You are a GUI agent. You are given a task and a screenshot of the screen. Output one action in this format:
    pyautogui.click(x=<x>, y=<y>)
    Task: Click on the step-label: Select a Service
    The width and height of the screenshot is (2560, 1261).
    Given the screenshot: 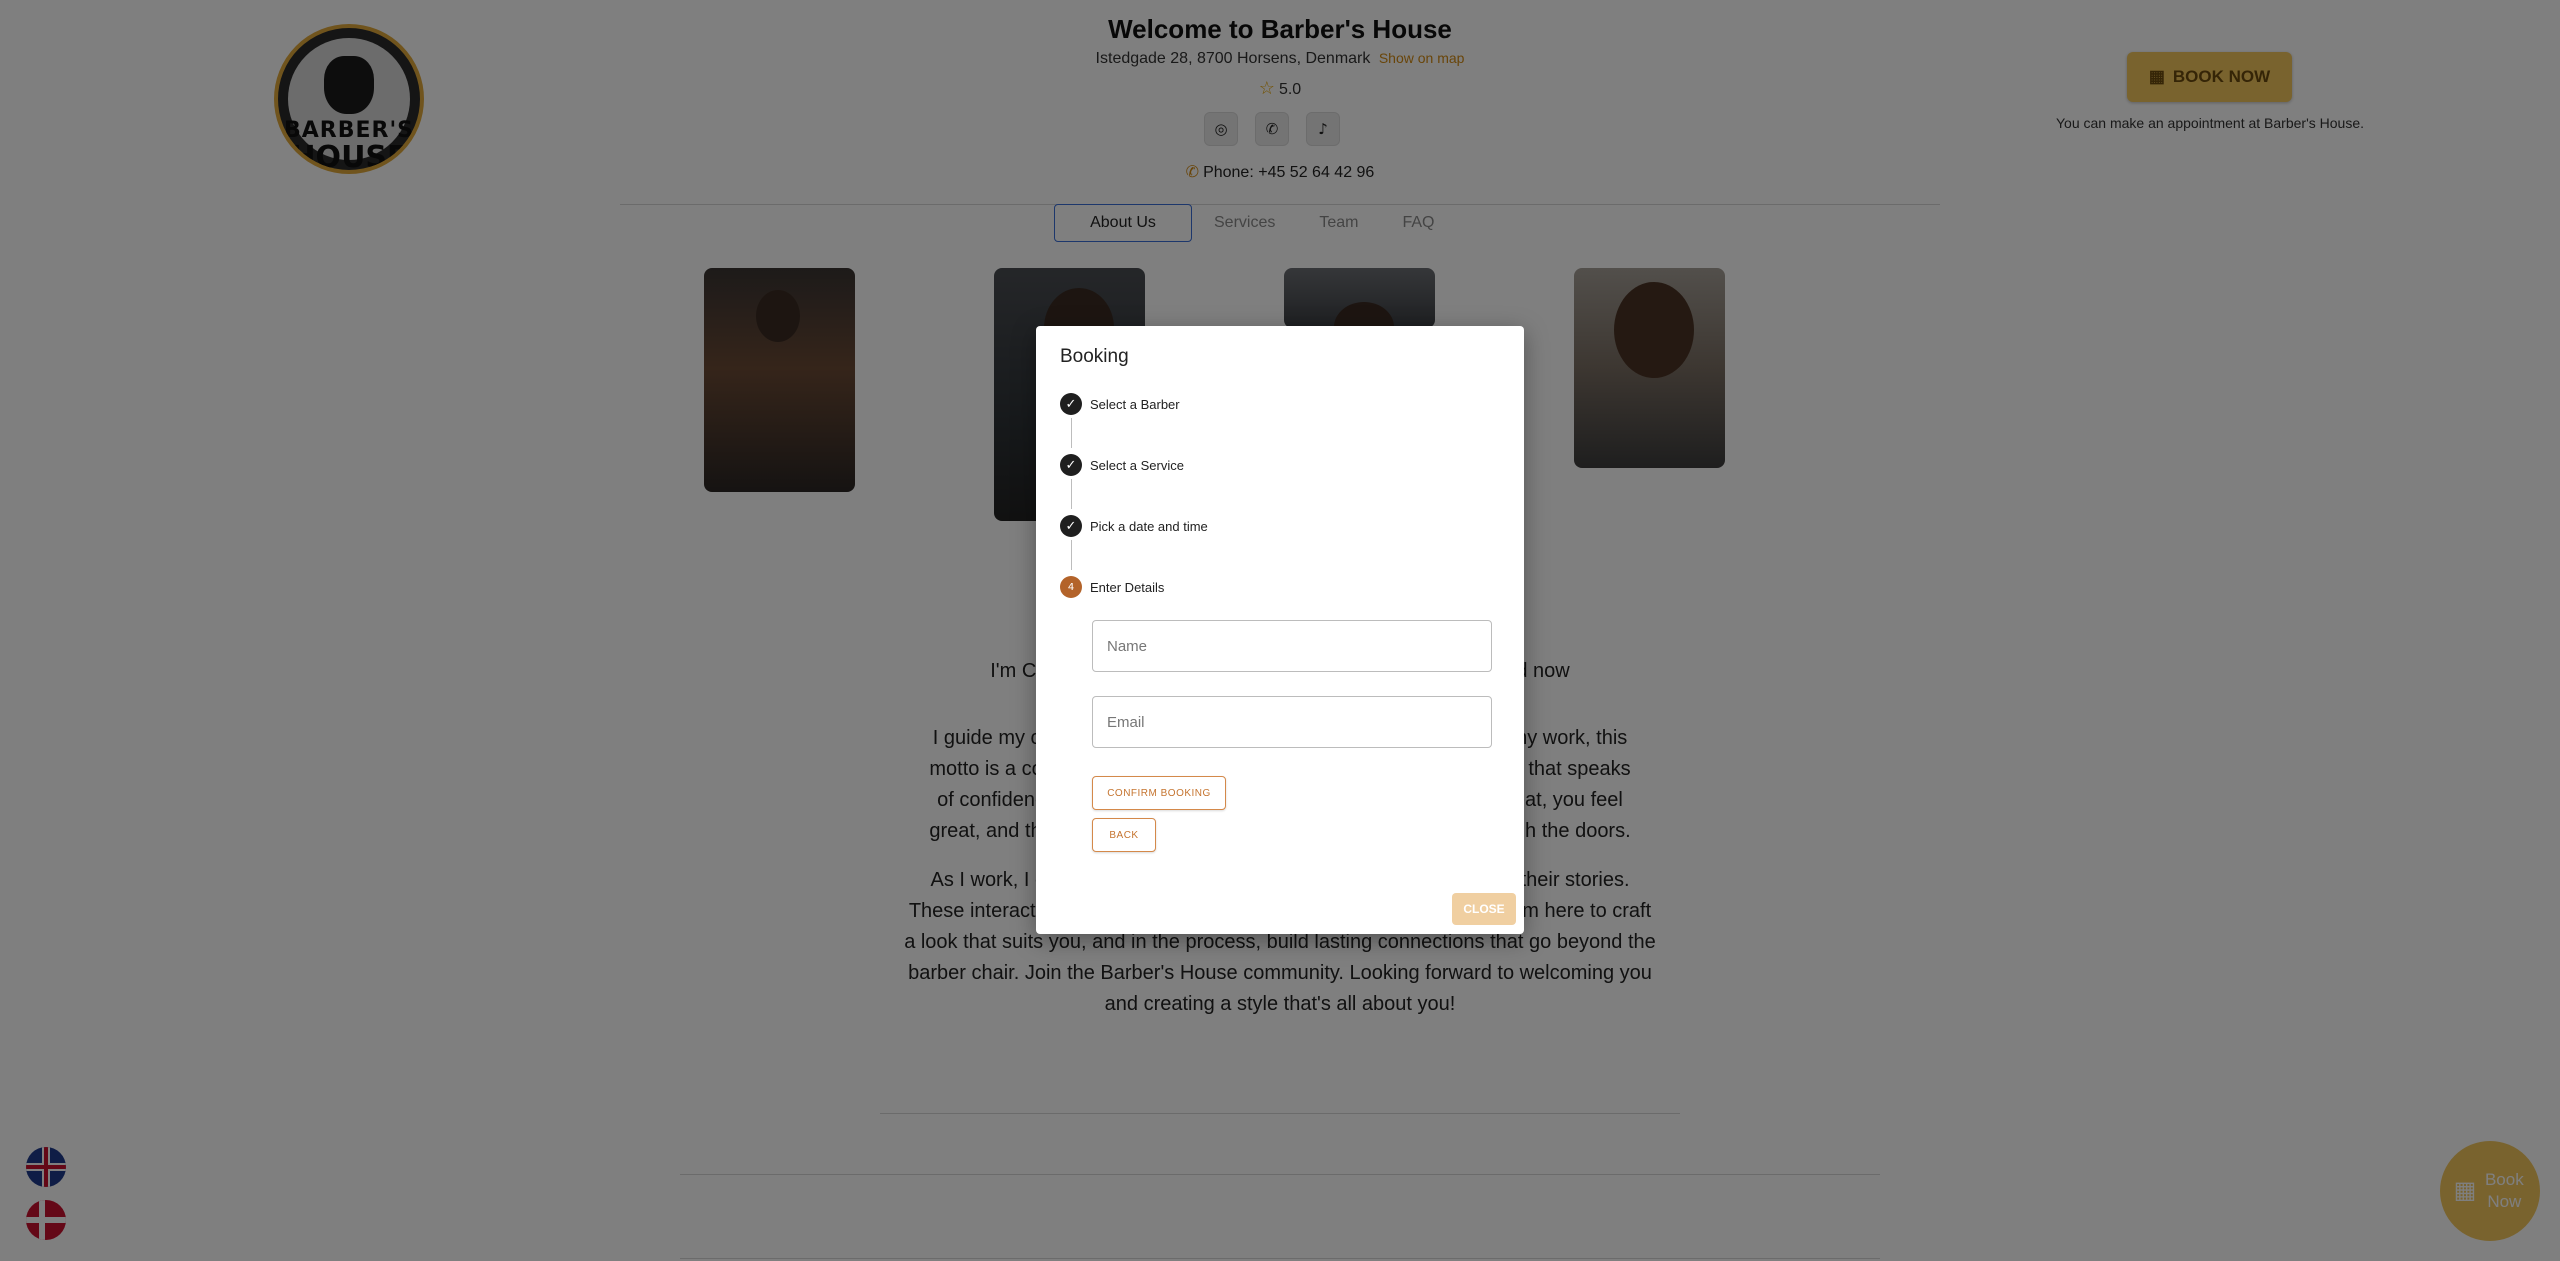 What is the action you would take?
    pyautogui.click(x=1137, y=465)
    